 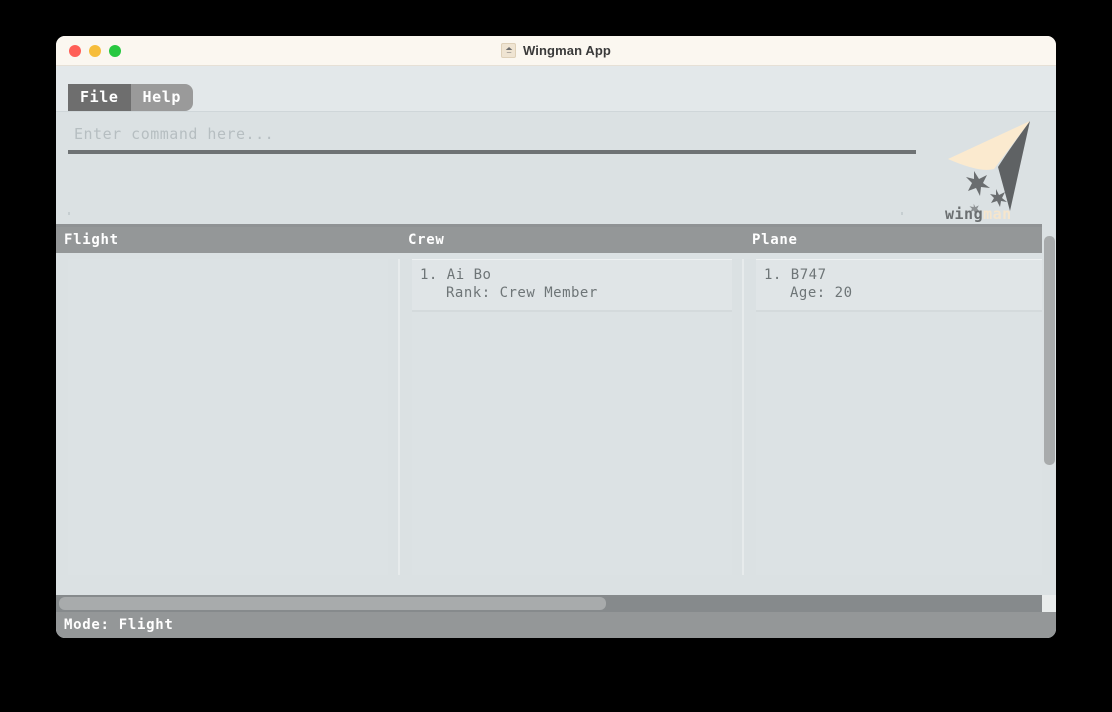 What do you see at coordinates (556, 167) in the screenshot?
I see `command-panel: wingman` at bounding box center [556, 167].